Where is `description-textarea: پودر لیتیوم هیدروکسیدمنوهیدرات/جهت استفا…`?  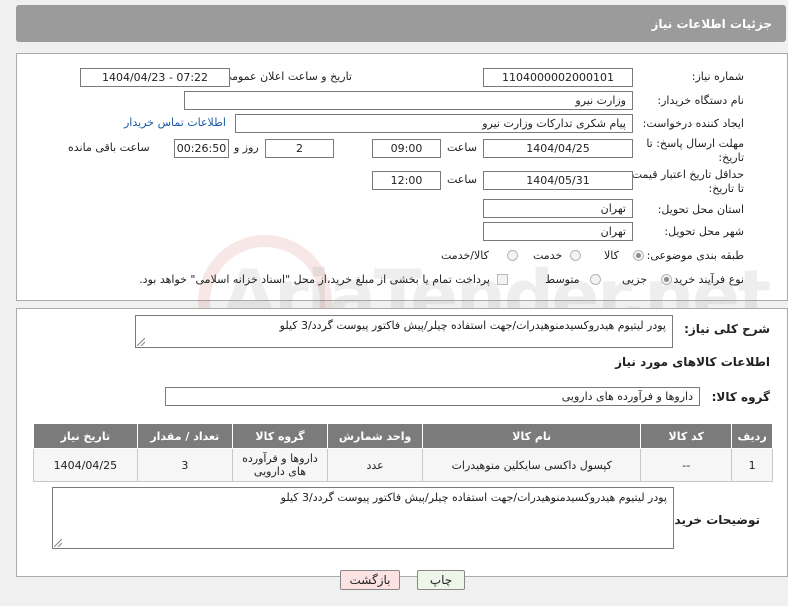 description-textarea: پودر لیتیوم هیدروکسیدمنوهیدرات/جهت استفا… is located at coordinates (404, 331).